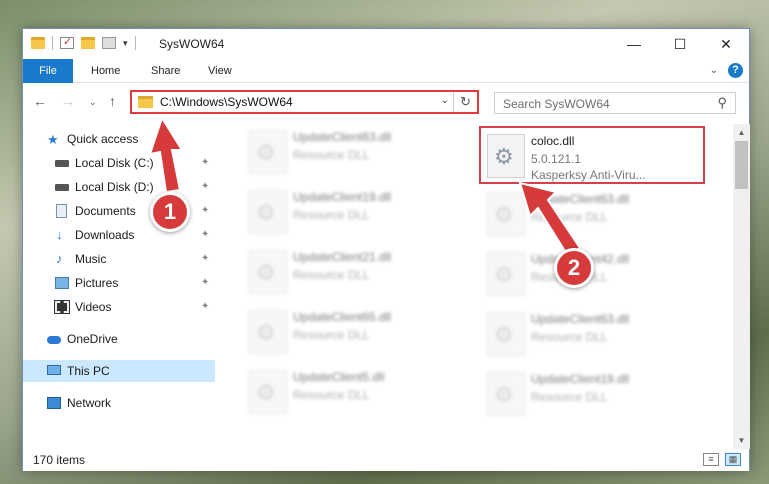 The image size is (769, 484). I want to click on rename-icon, so click(109, 43).